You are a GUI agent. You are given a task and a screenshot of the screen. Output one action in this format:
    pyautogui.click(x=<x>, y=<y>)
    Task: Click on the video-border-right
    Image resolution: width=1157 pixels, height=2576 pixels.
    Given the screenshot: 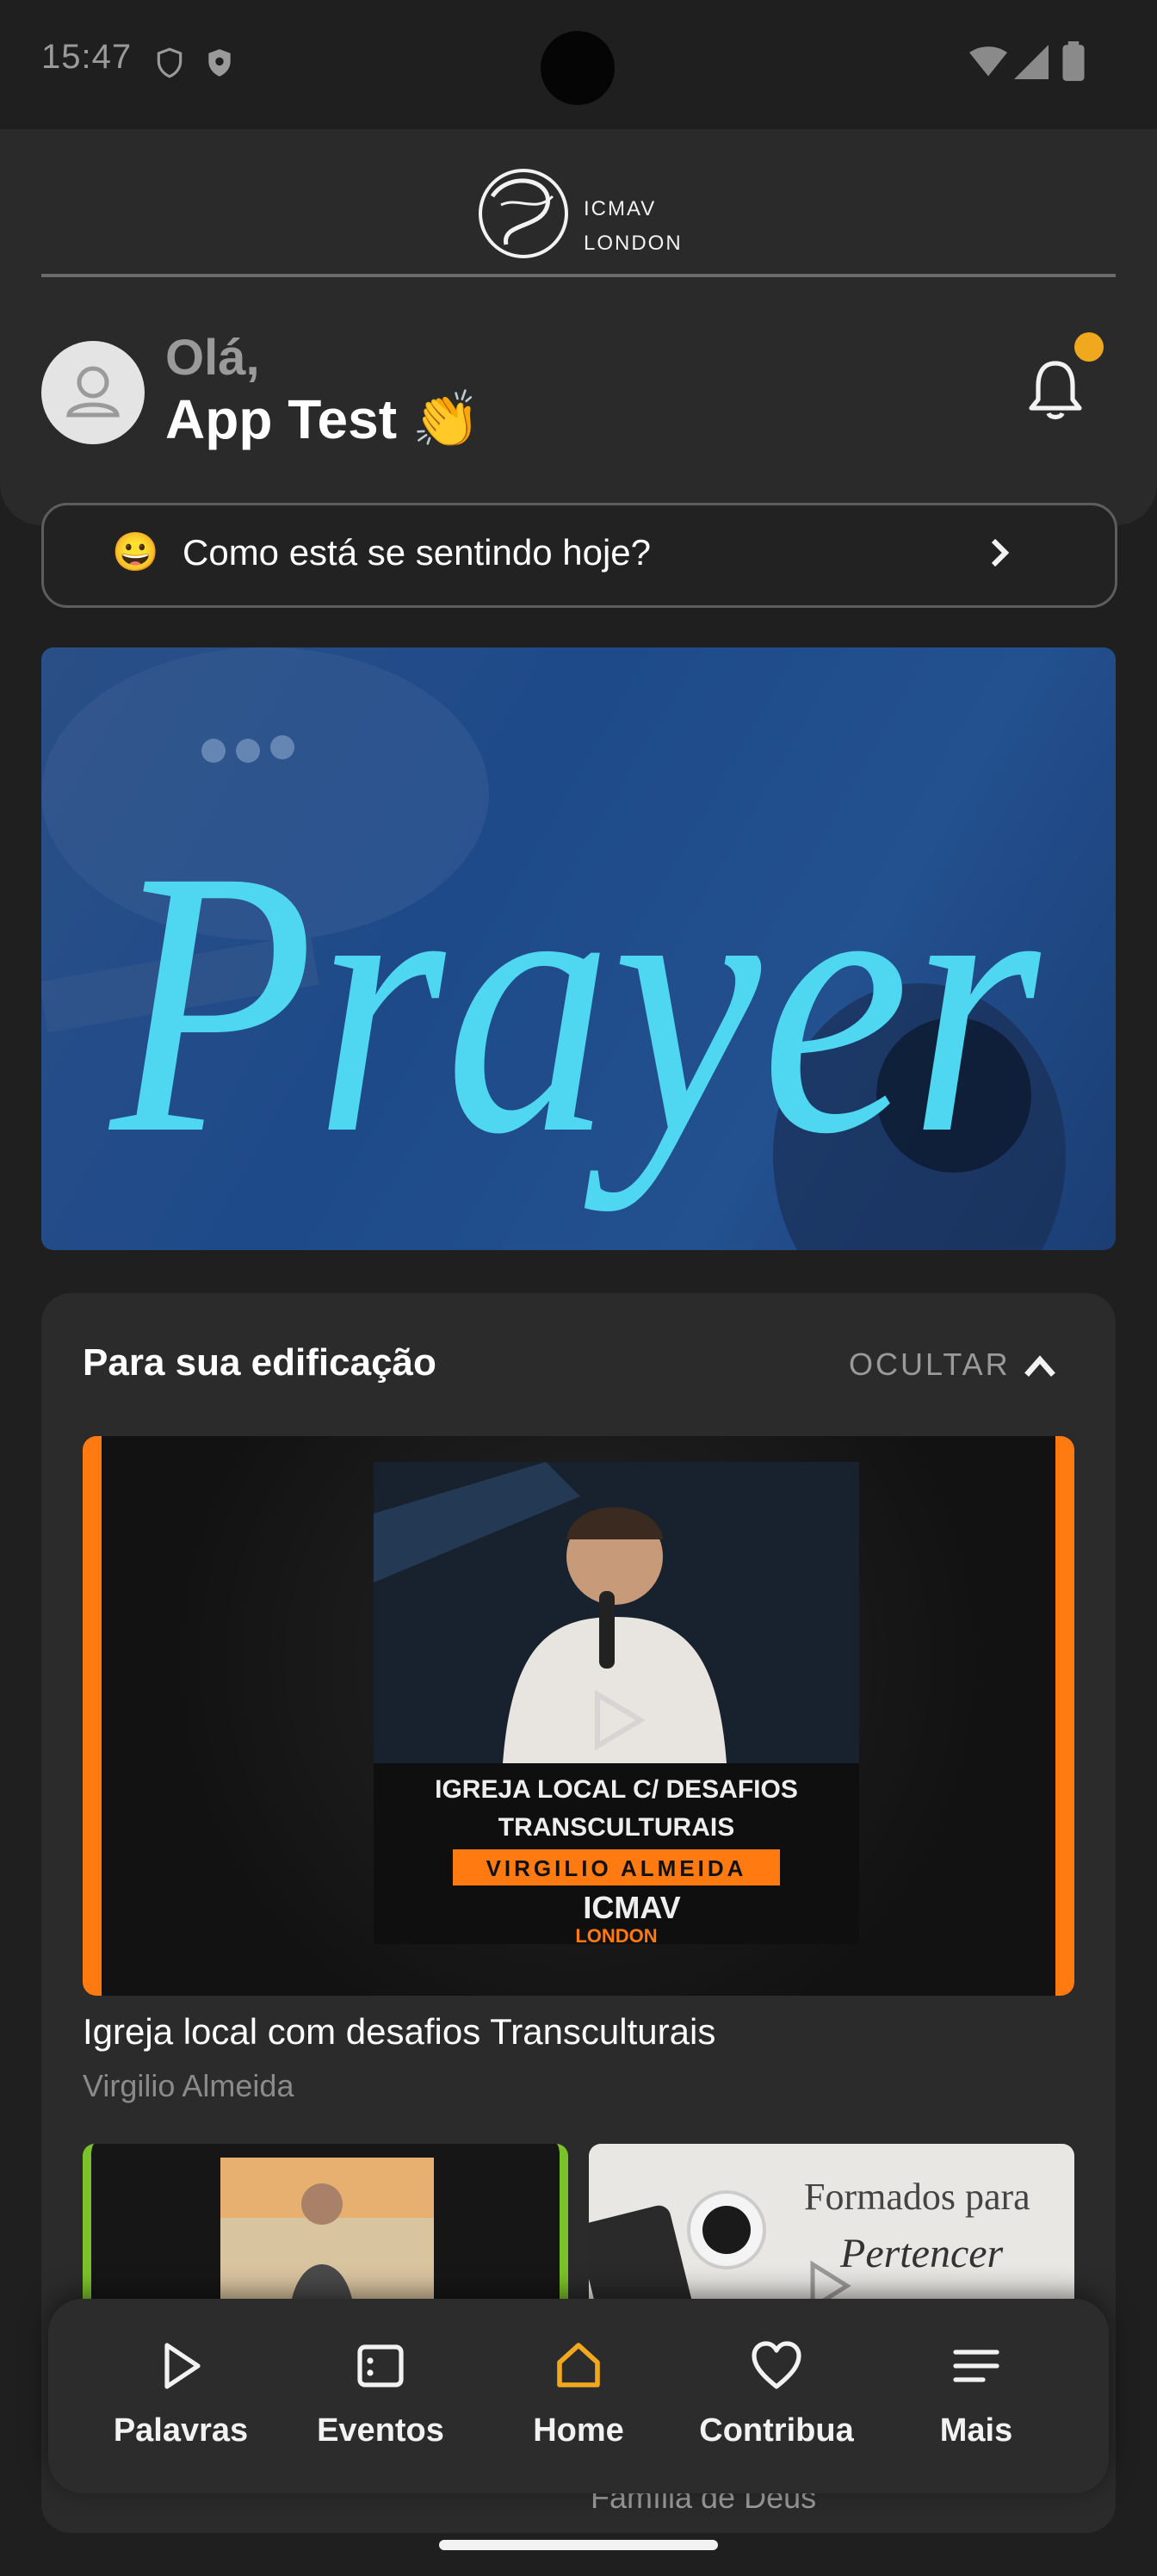 What is the action you would take?
    pyautogui.click(x=1065, y=1716)
    